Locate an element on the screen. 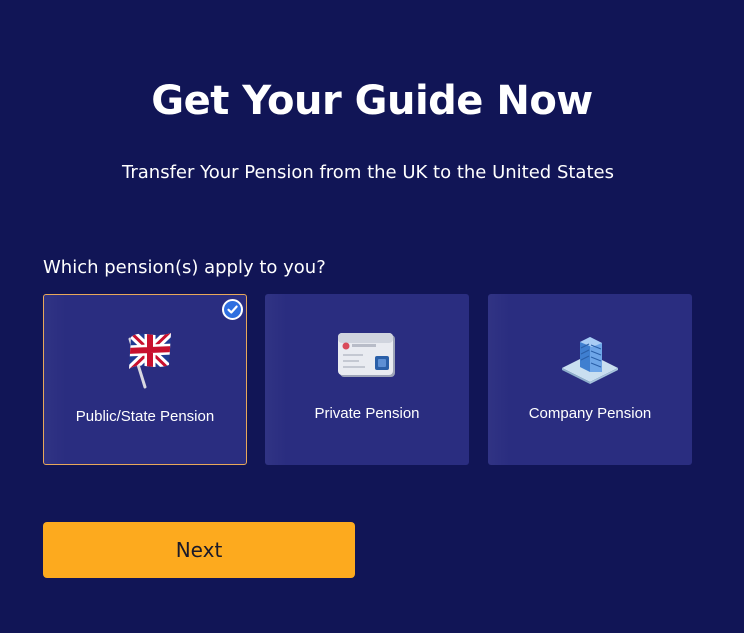 This screenshot has height=633, width=744. option-private-pension: Private Pension is located at coordinates (367, 379).